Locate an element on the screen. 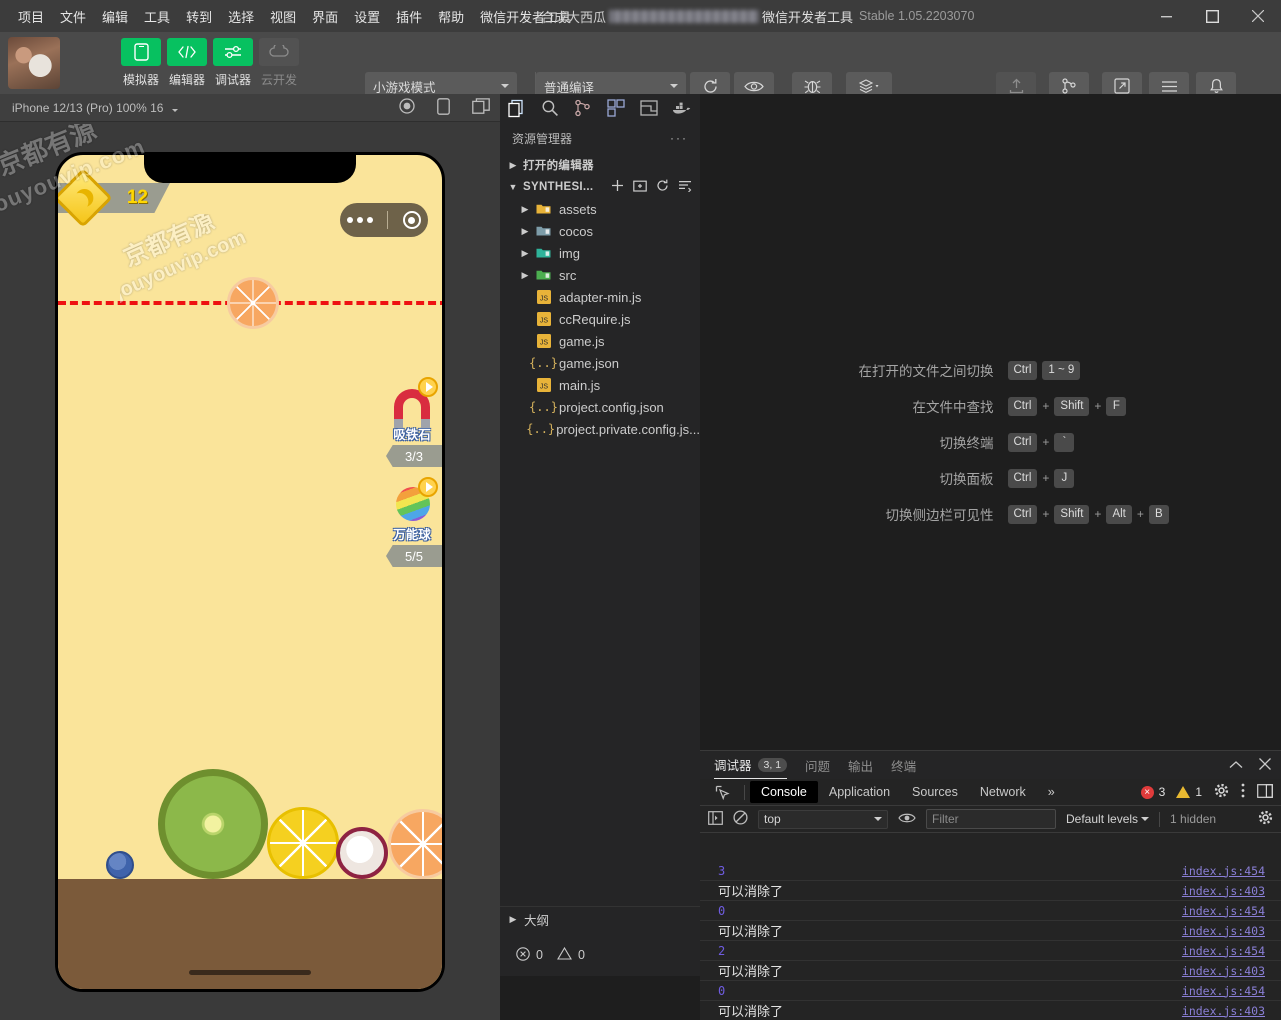 The width and height of the screenshot is (1281, 1020). chevron-up-icon is located at coordinates (1236, 765).